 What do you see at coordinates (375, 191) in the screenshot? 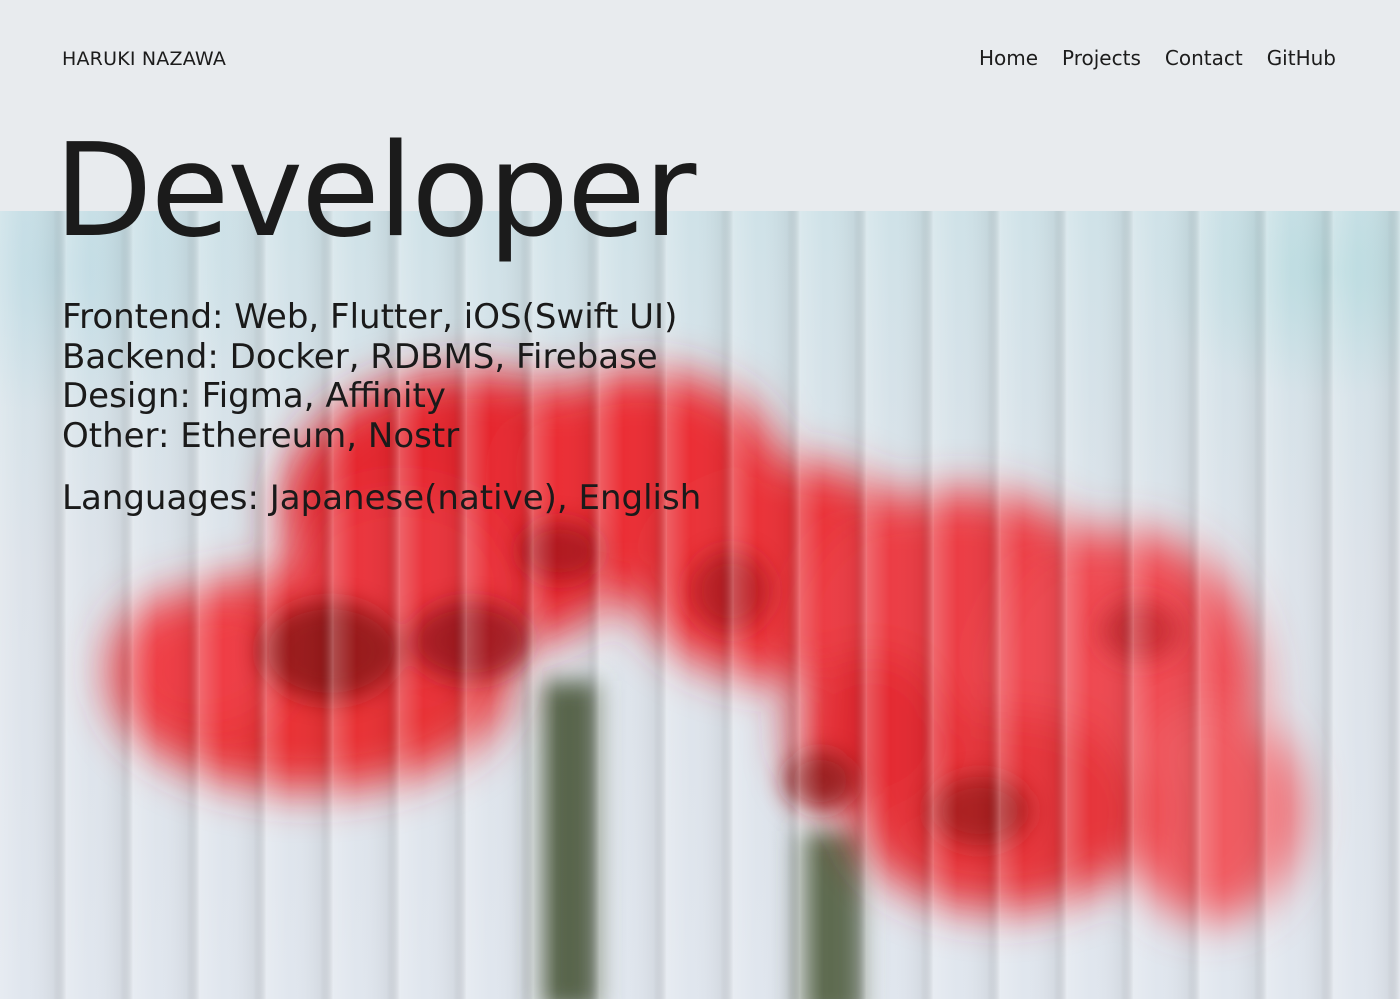
I see `hero-title: Developer` at bounding box center [375, 191].